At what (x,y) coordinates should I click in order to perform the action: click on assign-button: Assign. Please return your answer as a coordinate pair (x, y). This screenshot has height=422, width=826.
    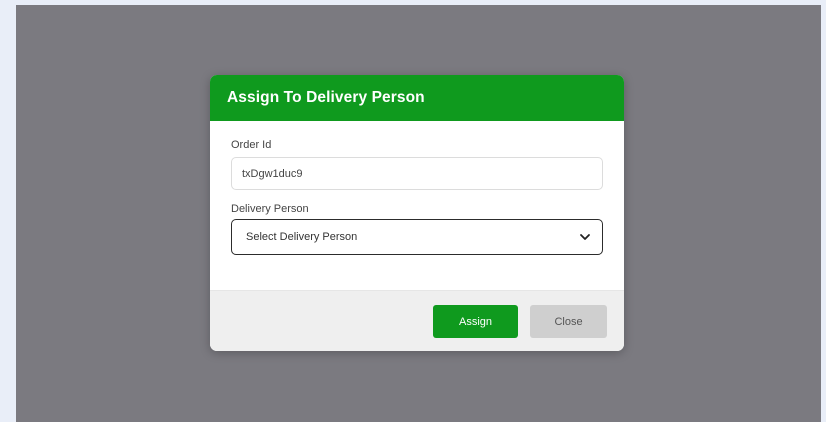
    Looking at the image, I should click on (475, 321).